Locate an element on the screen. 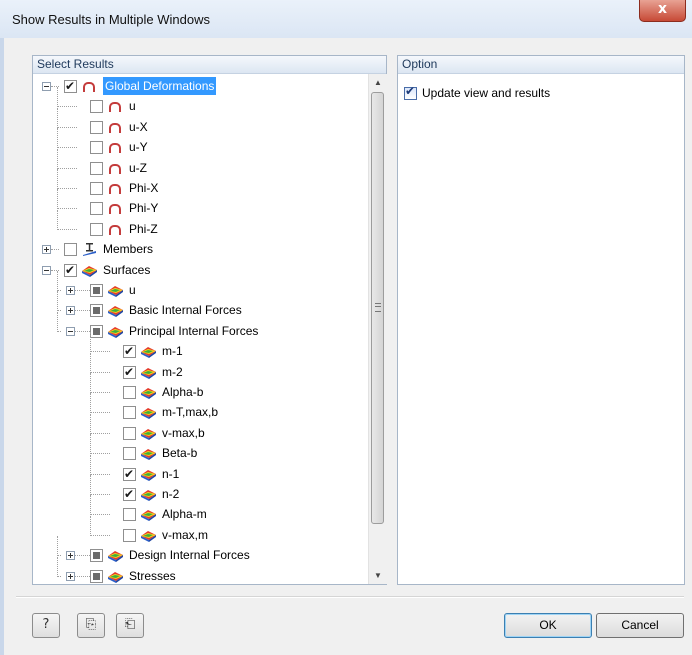 Image resolution: width=692 pixels, height=655 pixels. copy-button: ⎘ is located at coordinates (91, 625).